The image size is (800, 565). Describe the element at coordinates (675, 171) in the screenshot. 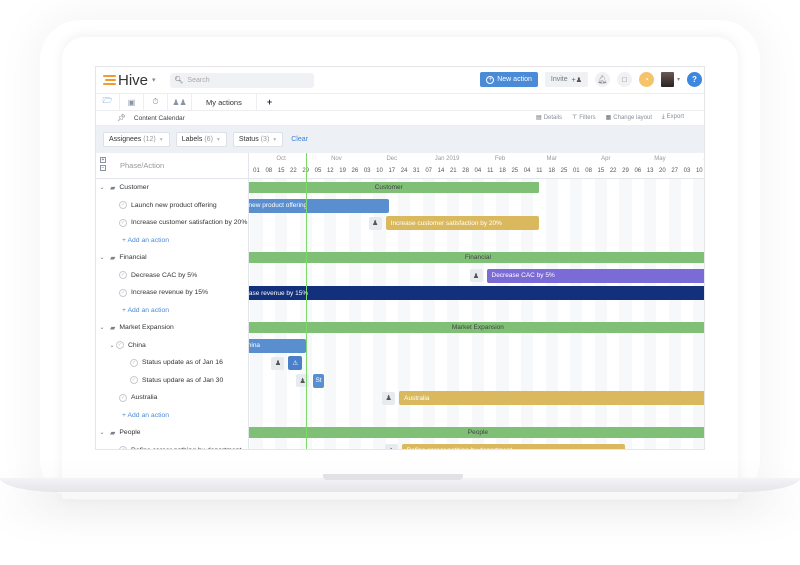

I see `week-label: 27` at that location.